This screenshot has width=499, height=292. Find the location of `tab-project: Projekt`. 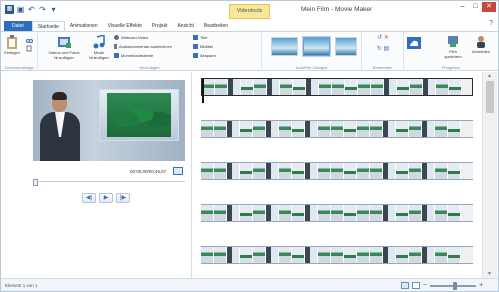

tab-project: Projekt is located at coordinates (160, 26).